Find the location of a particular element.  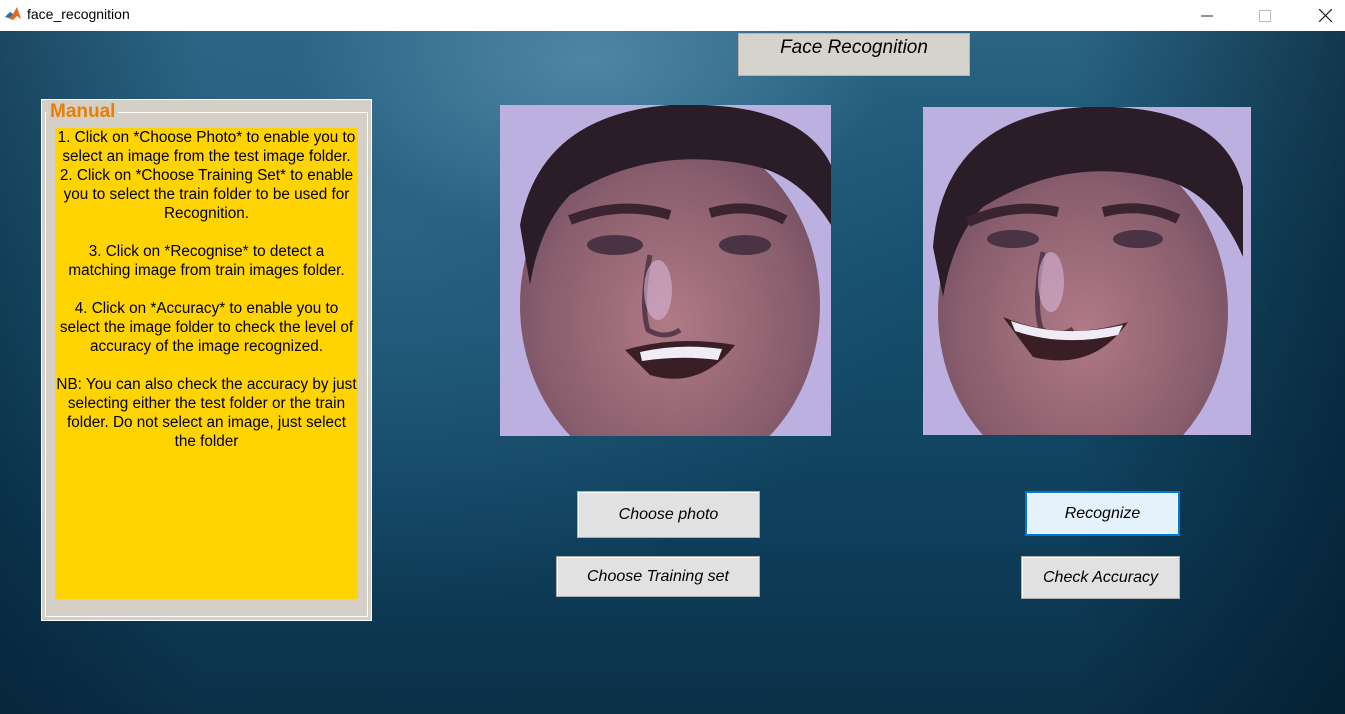

close-button is located at coordinates (1323, 15).